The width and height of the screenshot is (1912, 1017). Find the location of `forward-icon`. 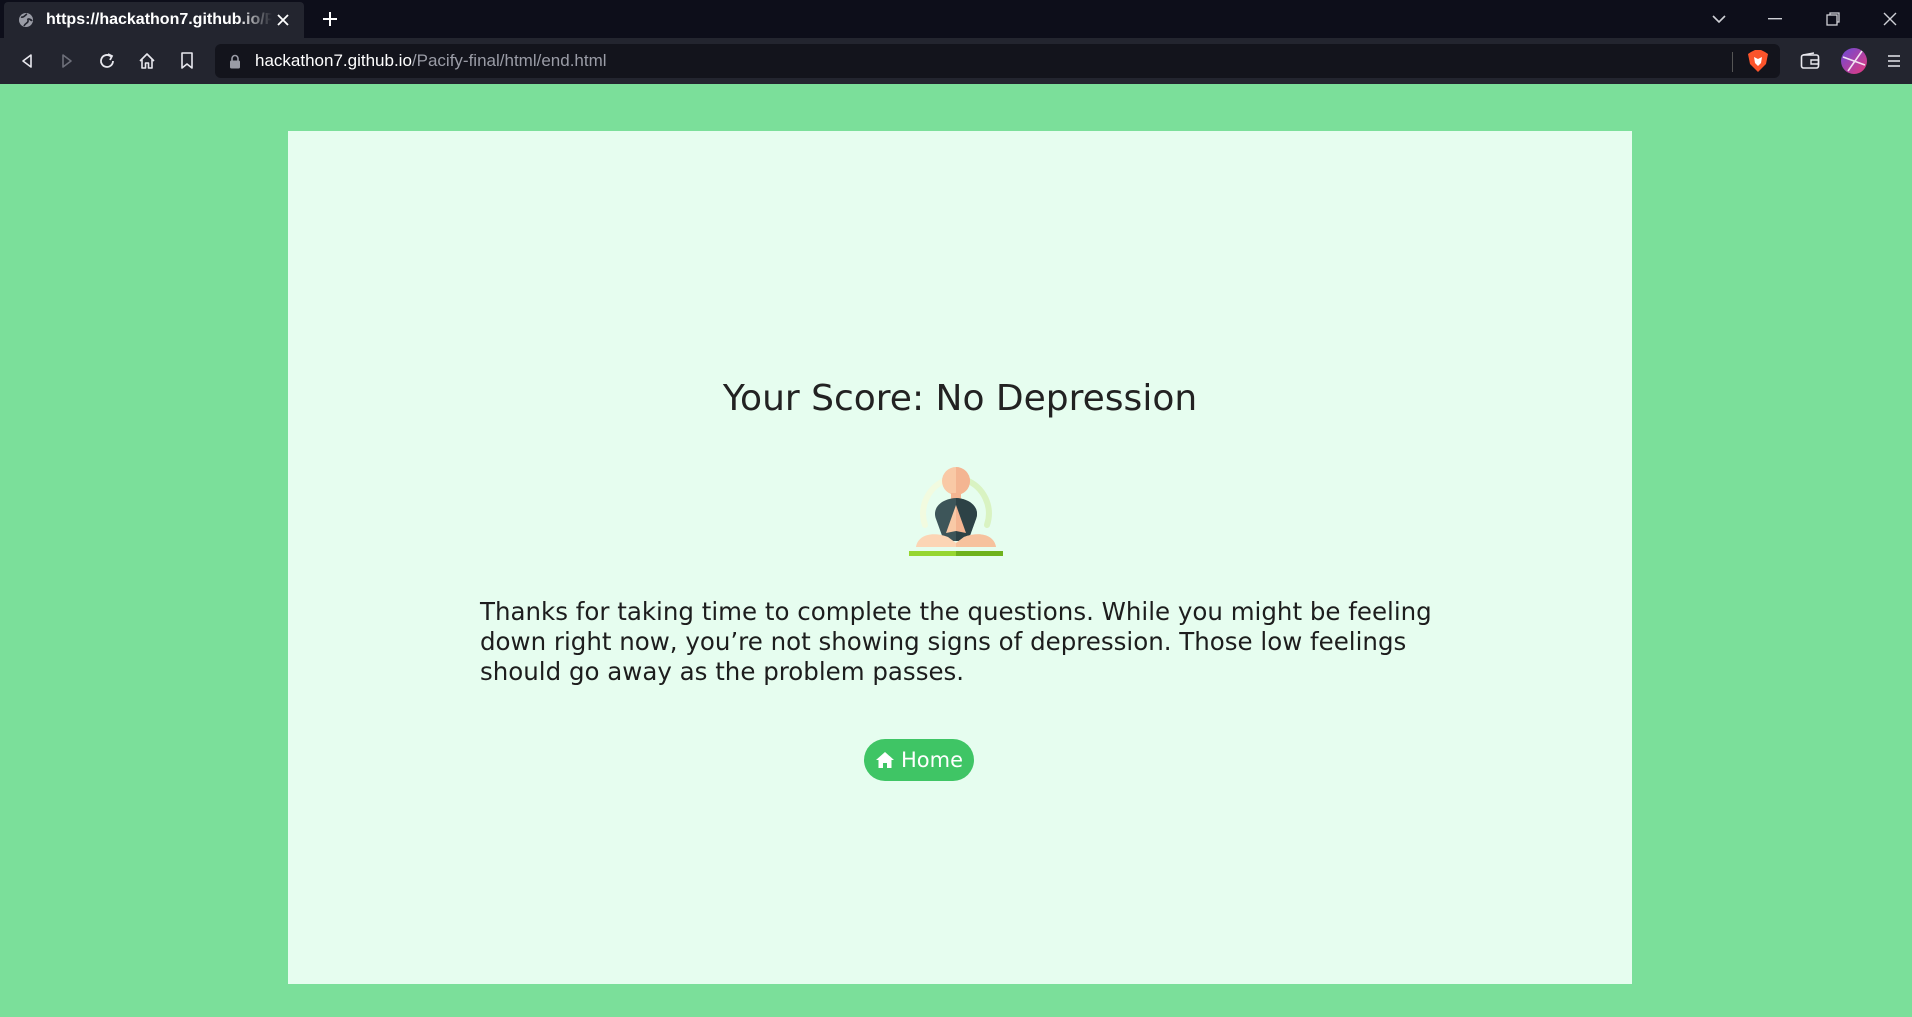

forward-icon is located at coordinates (67, 61).